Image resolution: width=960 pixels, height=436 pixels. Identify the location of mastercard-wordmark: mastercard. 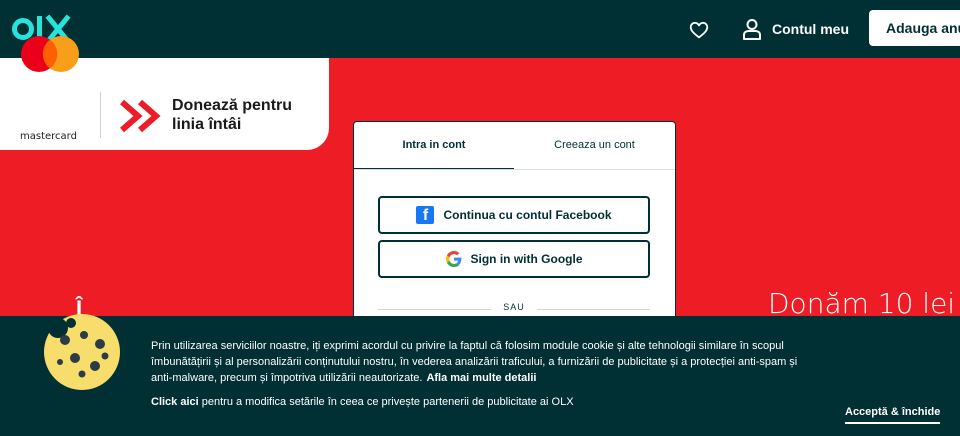
(48, 136).